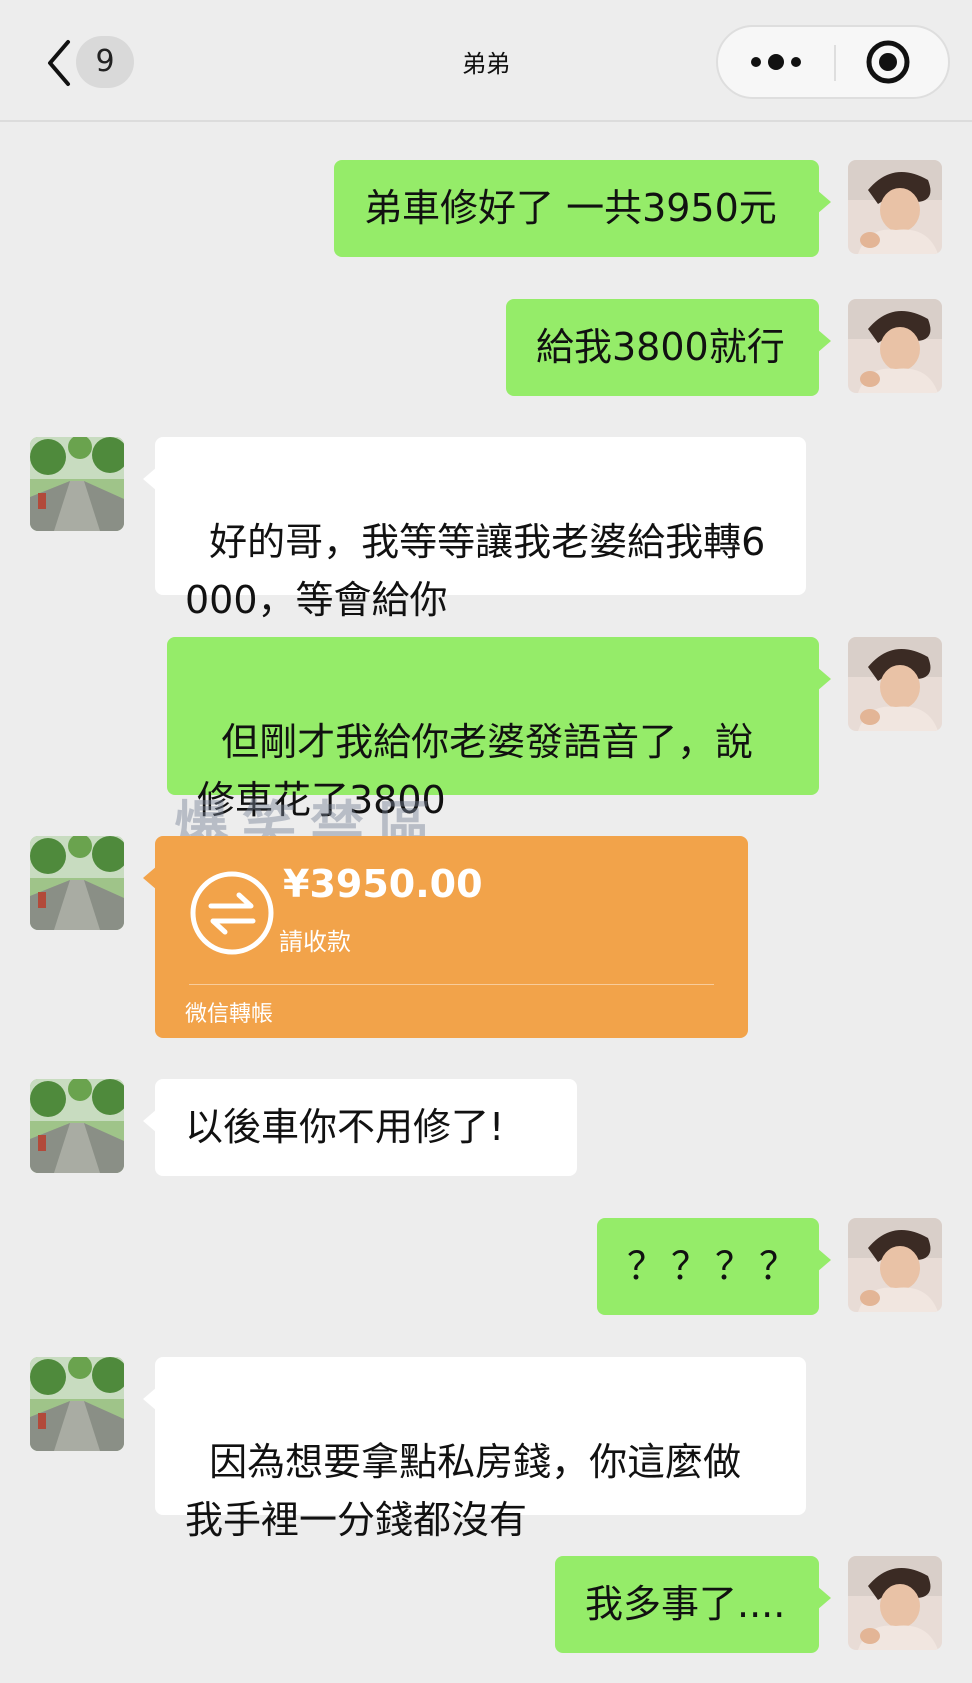 This screenshot has width=972, height=1683. What do you see at coordinates (570, 208) in the screenshot?
I see `message-text: 弟車修好了 一共3950元` at bounding box center [570, 208].